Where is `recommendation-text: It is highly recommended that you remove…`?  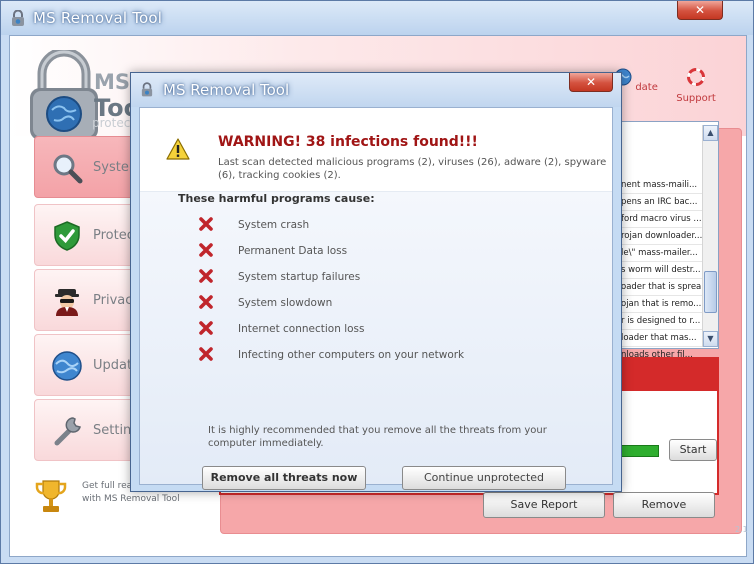 recommendation-text: It is highly recommended that you remove… is located at coordinates (377, 437).